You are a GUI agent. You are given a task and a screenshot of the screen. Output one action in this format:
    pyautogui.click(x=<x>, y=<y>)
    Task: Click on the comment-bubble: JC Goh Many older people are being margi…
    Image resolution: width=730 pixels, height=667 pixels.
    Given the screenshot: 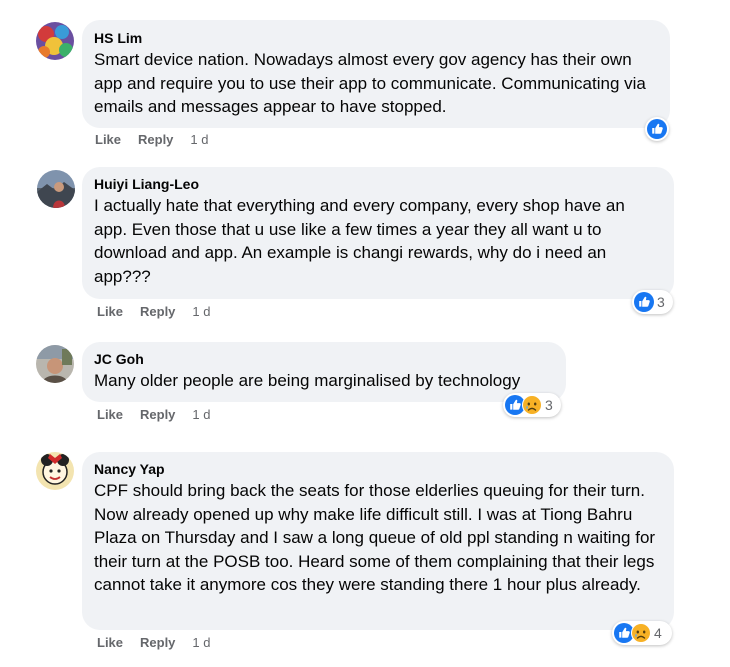 What is the action you would take?
    pyautogui.click(x=324, y=372)
    